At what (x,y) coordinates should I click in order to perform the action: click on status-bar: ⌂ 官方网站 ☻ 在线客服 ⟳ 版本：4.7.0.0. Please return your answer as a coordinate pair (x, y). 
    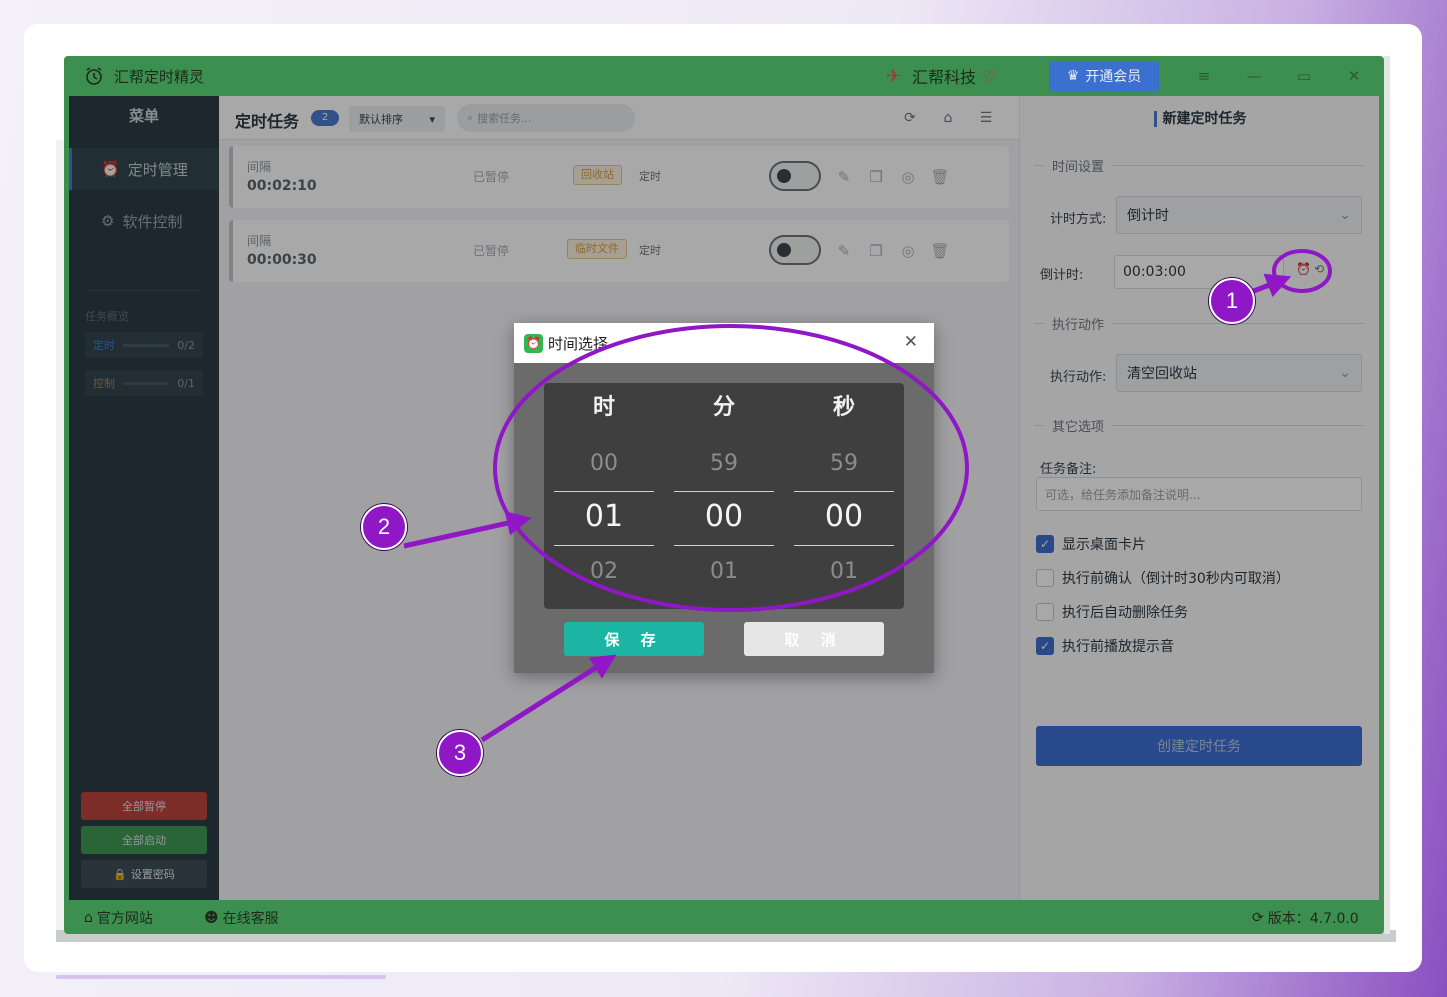
    Looking at the image, I should click on (724, 917).